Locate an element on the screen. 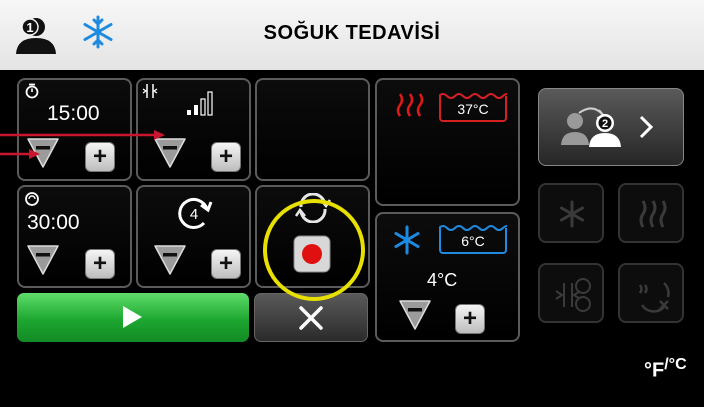 This screenshot has width=704, height=407. annotation-highlight-circle is located at coordinates (314, 250).